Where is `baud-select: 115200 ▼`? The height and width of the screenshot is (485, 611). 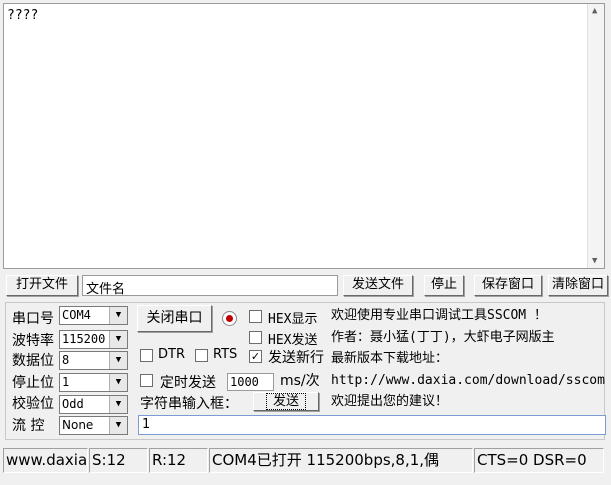
baud-select: 115200 ▼ is located at coordinates (93, 339).